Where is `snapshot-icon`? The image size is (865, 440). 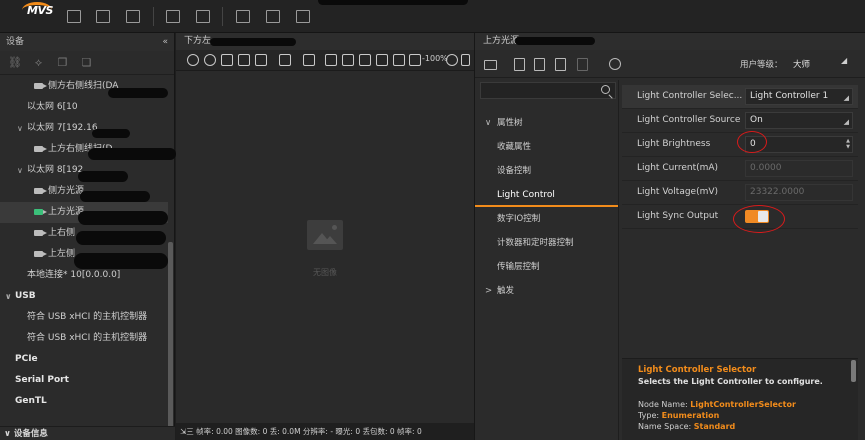
snapshot-icon is located at coordinates (244, 60).